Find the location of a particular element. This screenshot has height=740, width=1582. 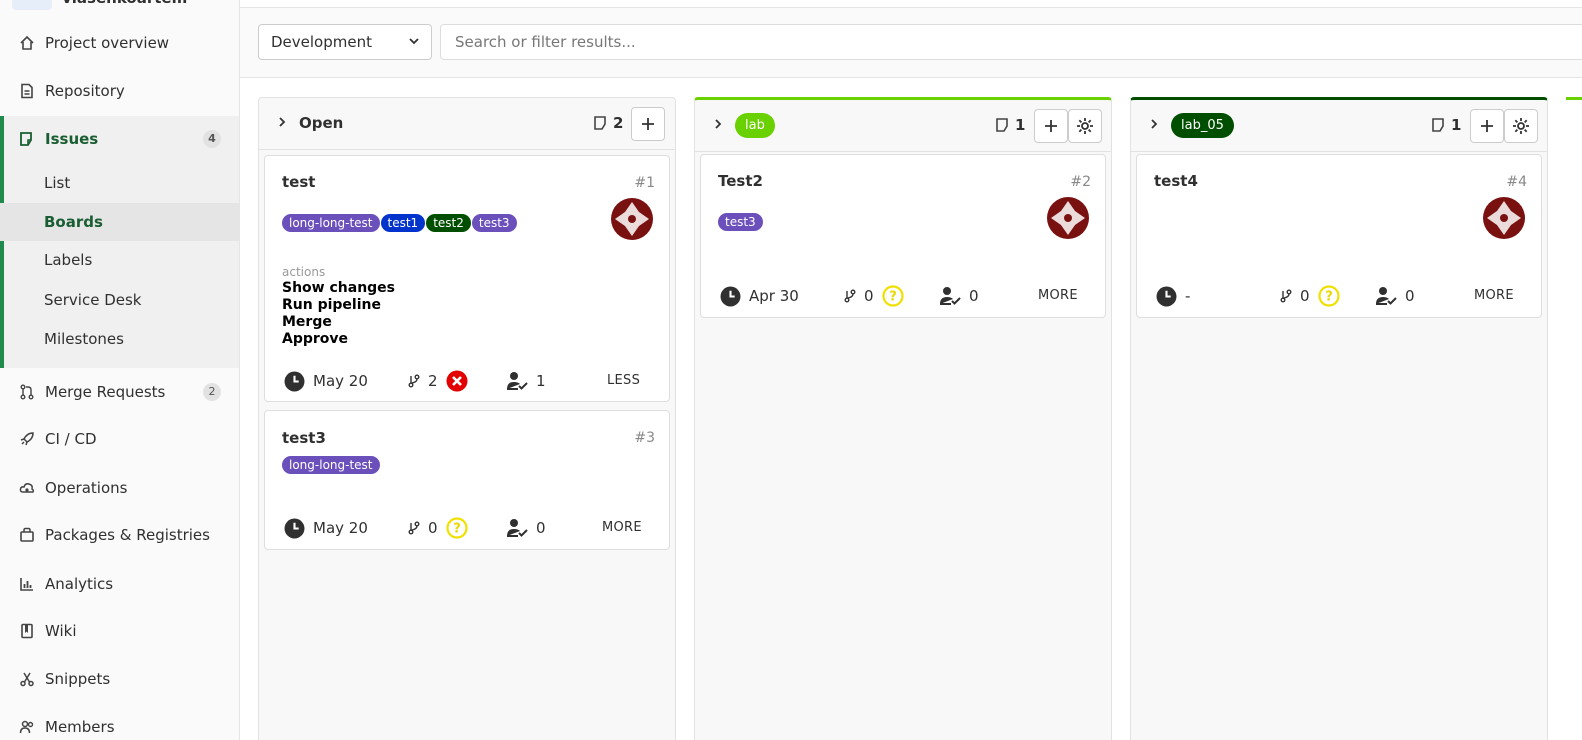

merge-request-count: 2 is located at coordinates (438, 381).